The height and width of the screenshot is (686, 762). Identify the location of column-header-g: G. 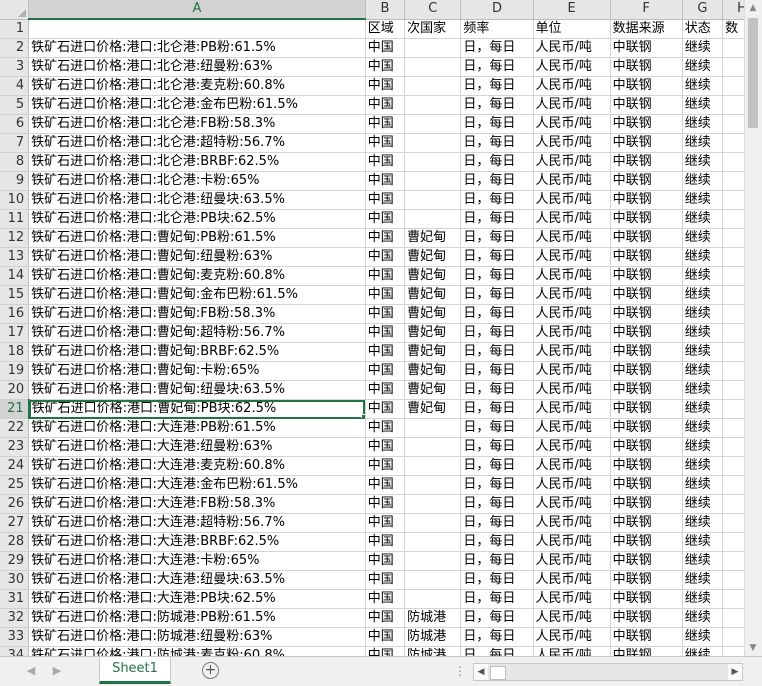
(703, 10).